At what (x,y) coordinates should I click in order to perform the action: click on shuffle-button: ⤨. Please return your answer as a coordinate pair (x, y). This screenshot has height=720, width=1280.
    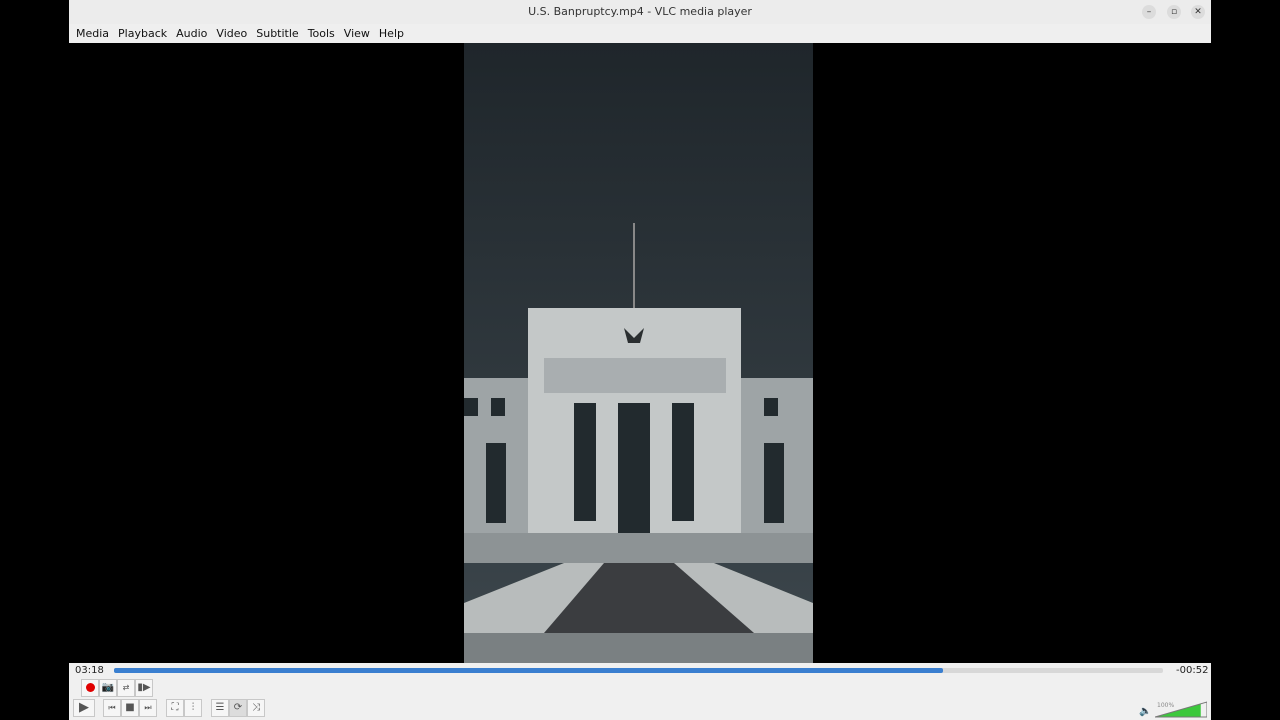
    Looking at the image, I should click on (256, 708).